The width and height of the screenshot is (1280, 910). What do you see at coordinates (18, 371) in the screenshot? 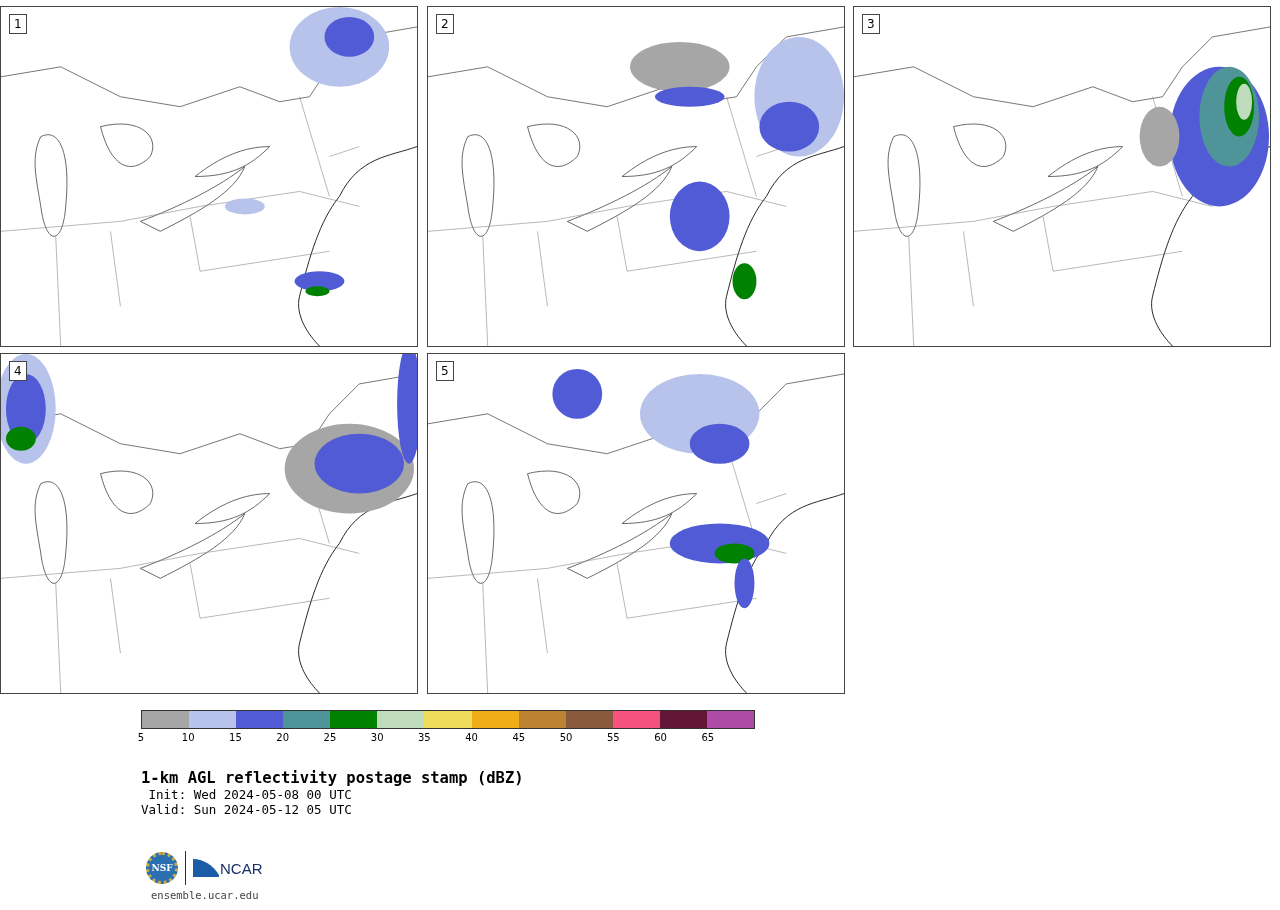
I see `panel-number: 4` at bounding box center [18, 371].